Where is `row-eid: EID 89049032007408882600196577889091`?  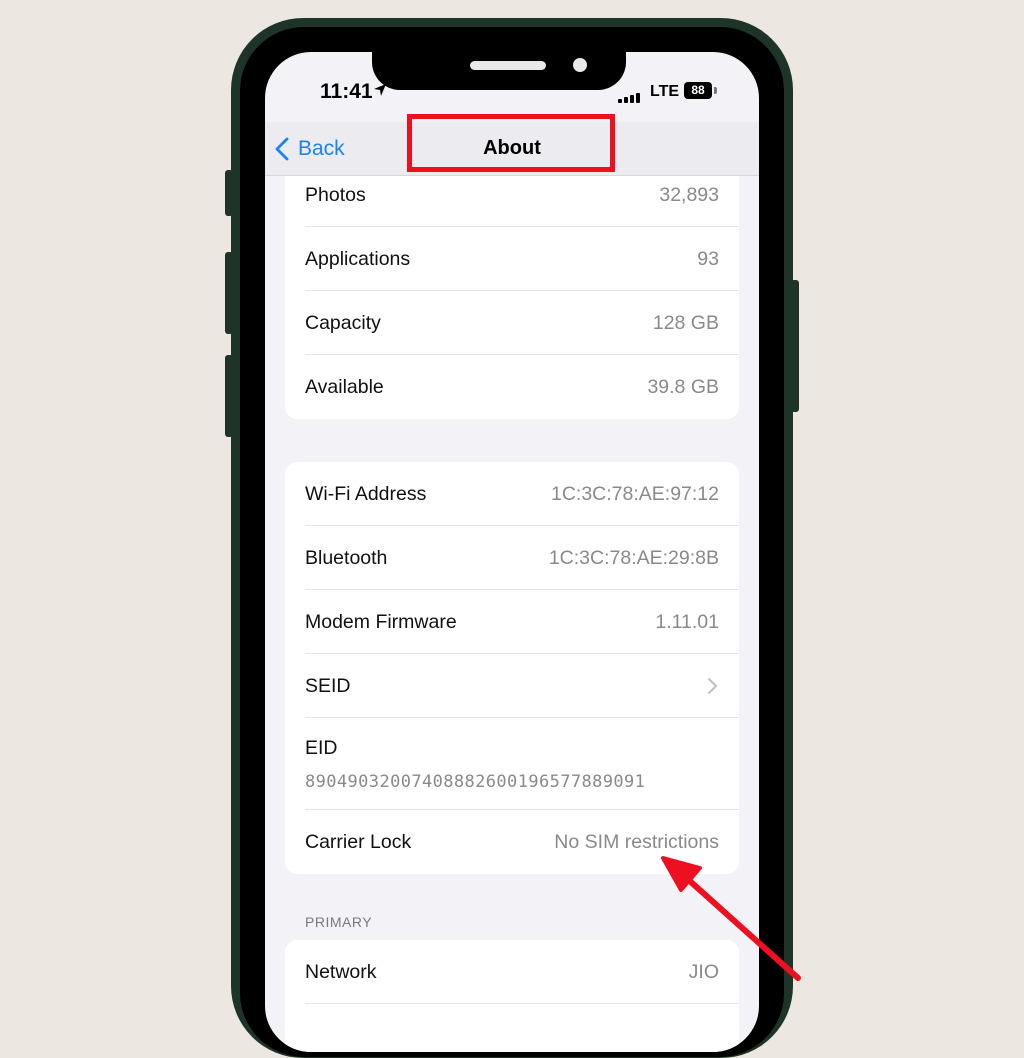
row-eid: EID 89049032007408882600196577889091 is located at coordinates (512, 764).